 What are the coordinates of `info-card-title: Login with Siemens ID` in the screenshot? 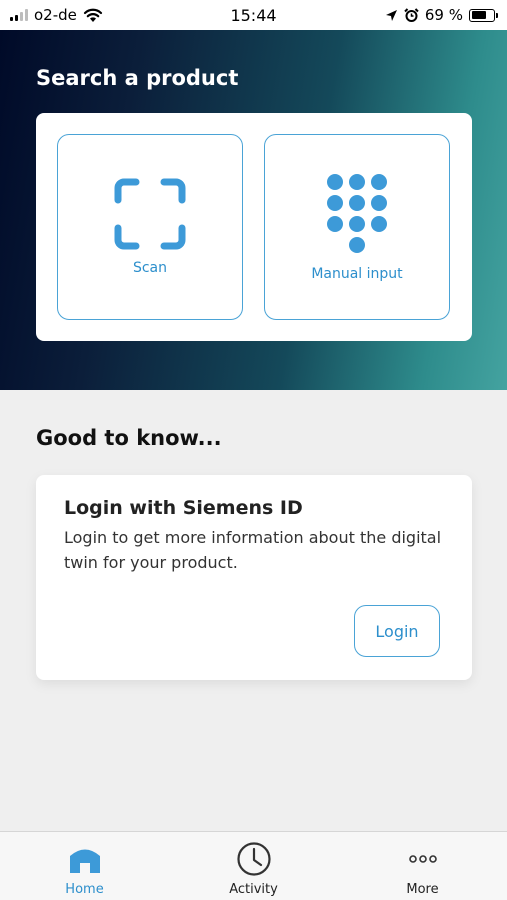 It's located at (183, 508).